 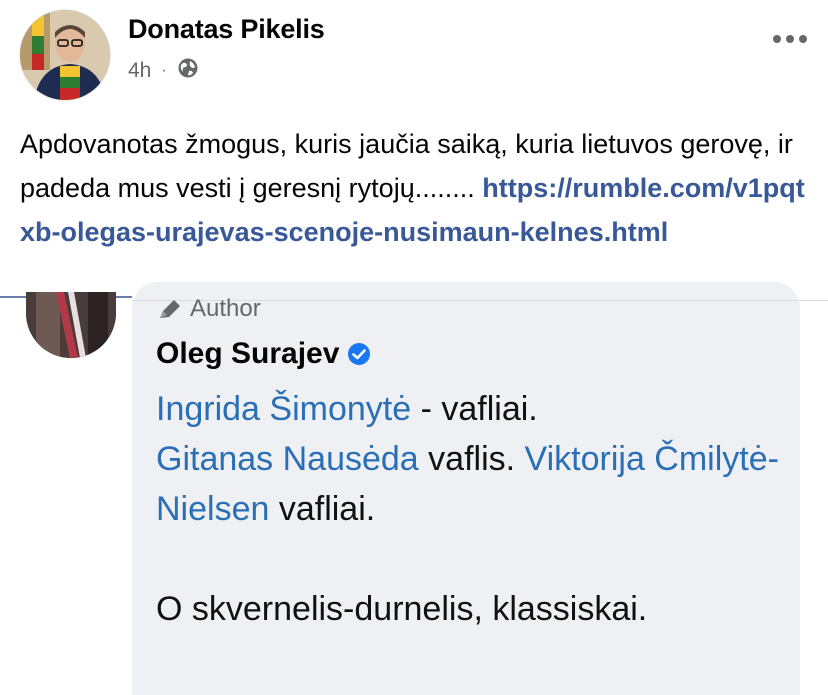 What do you see at coordinates (248, 353) in the screenshot?
I see `commenter-name-text: Oleg Surajev` at bounding box center [248, 353].